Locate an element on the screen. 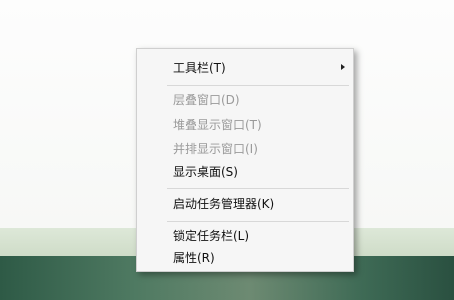  menu-item-show-desktop: 显示桌面(S) is located at coordinates (205, 172).